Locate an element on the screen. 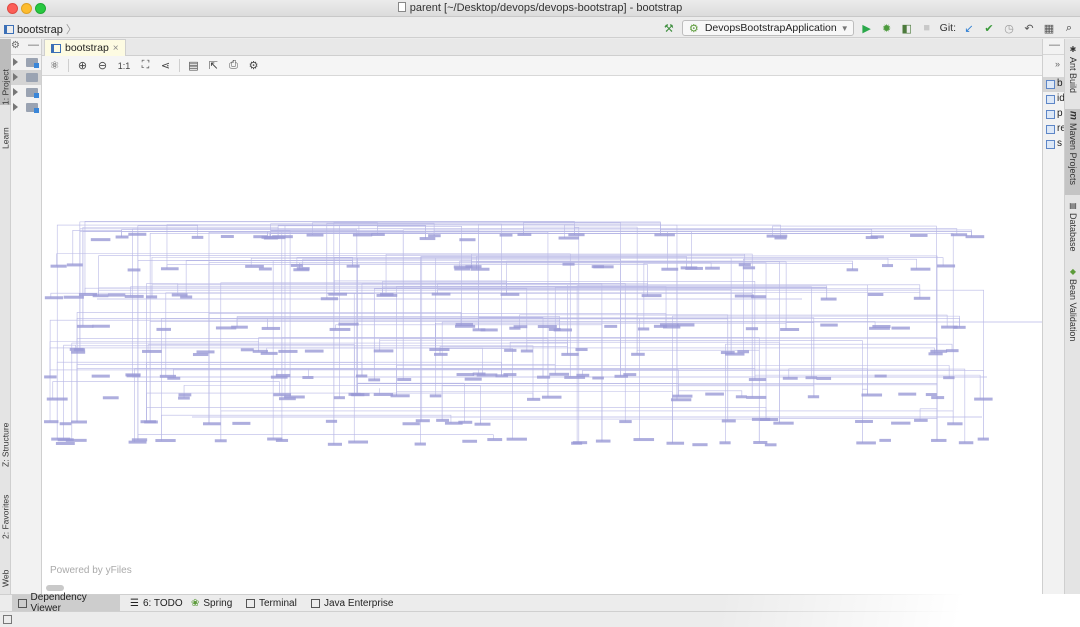 This screenshot has height=627, width=1080. tool-window-label: 6: TODO is located at coordinates (162, 603).